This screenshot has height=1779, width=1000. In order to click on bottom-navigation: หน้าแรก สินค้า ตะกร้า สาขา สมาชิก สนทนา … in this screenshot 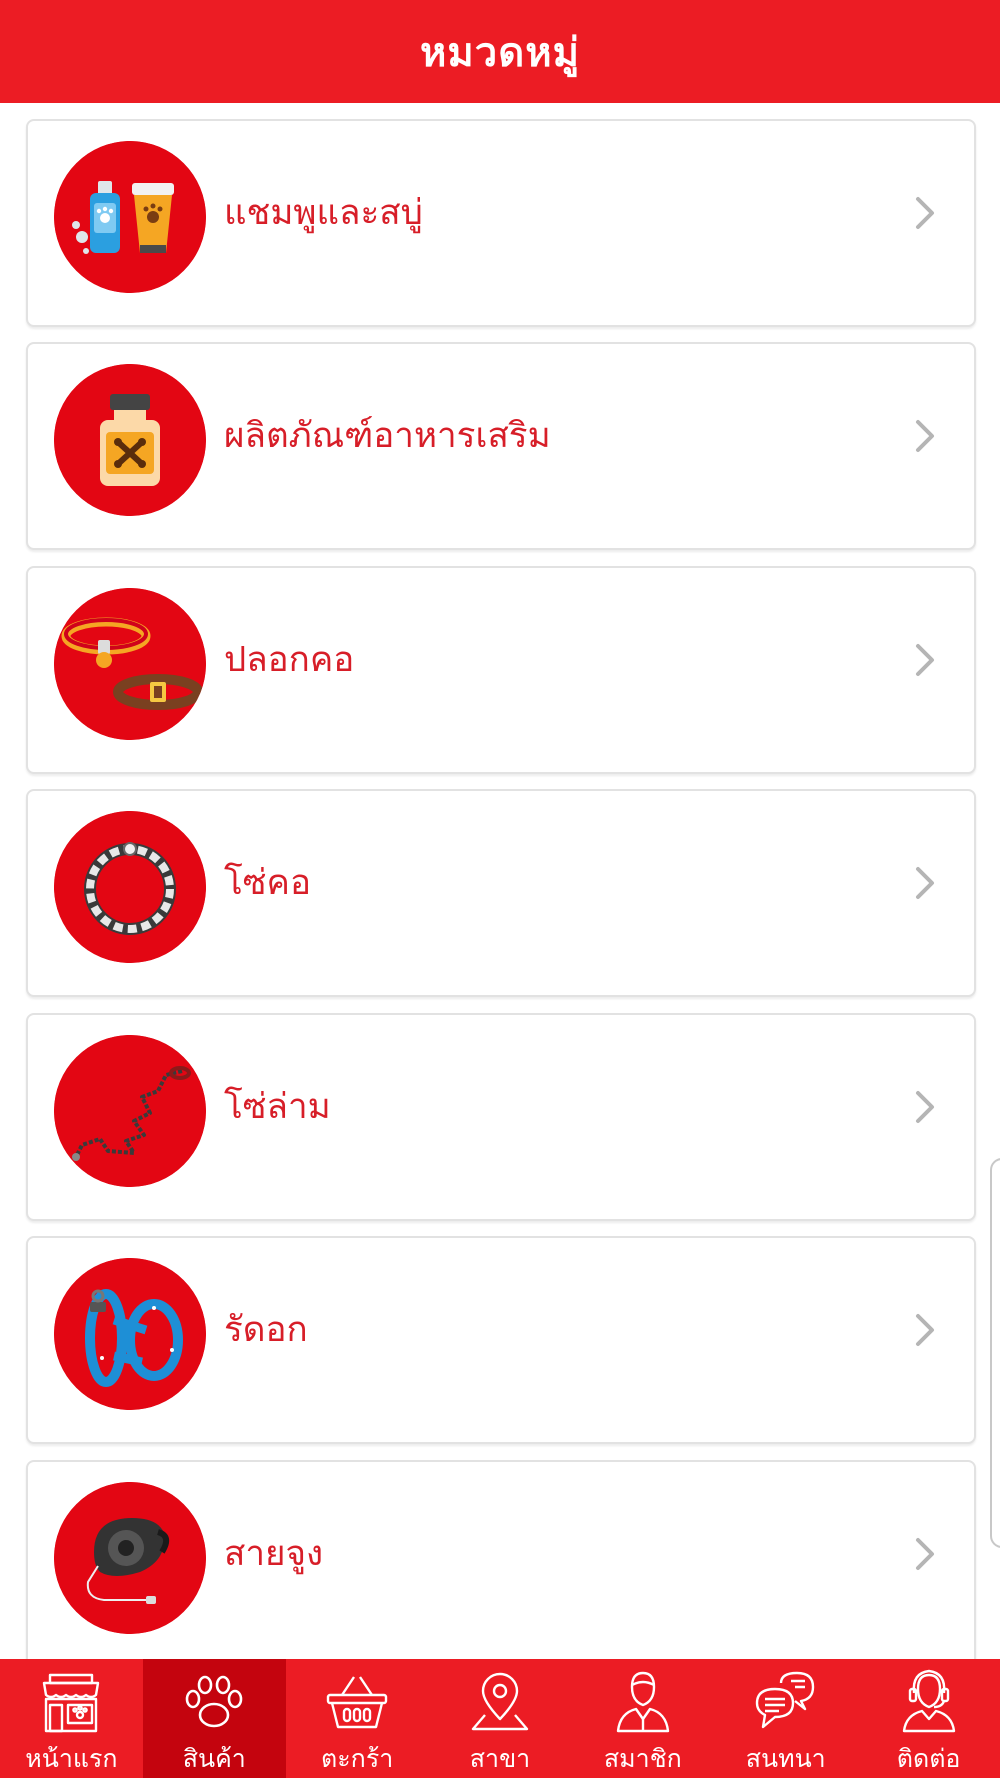, I will do `click(500, 1718)`.